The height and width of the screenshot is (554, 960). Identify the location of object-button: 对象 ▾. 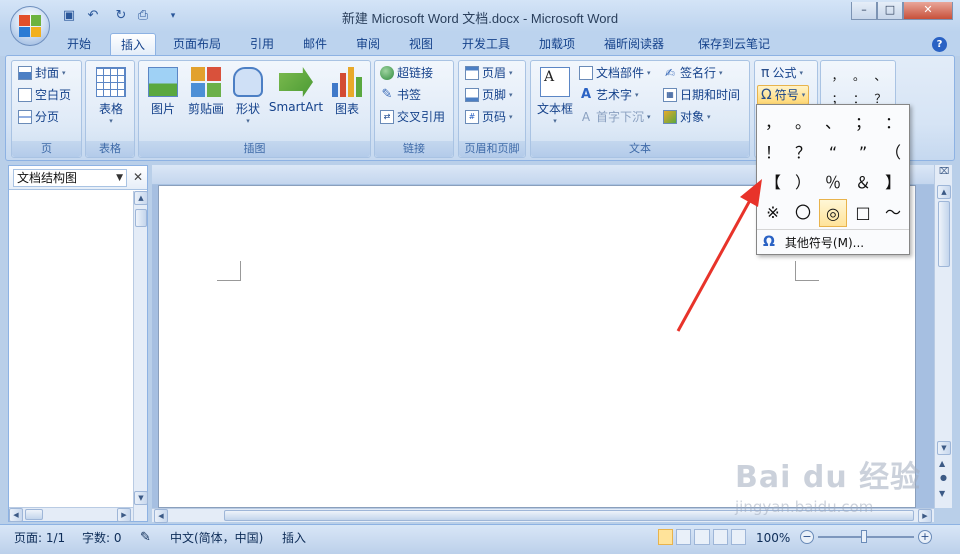
(687, 117).